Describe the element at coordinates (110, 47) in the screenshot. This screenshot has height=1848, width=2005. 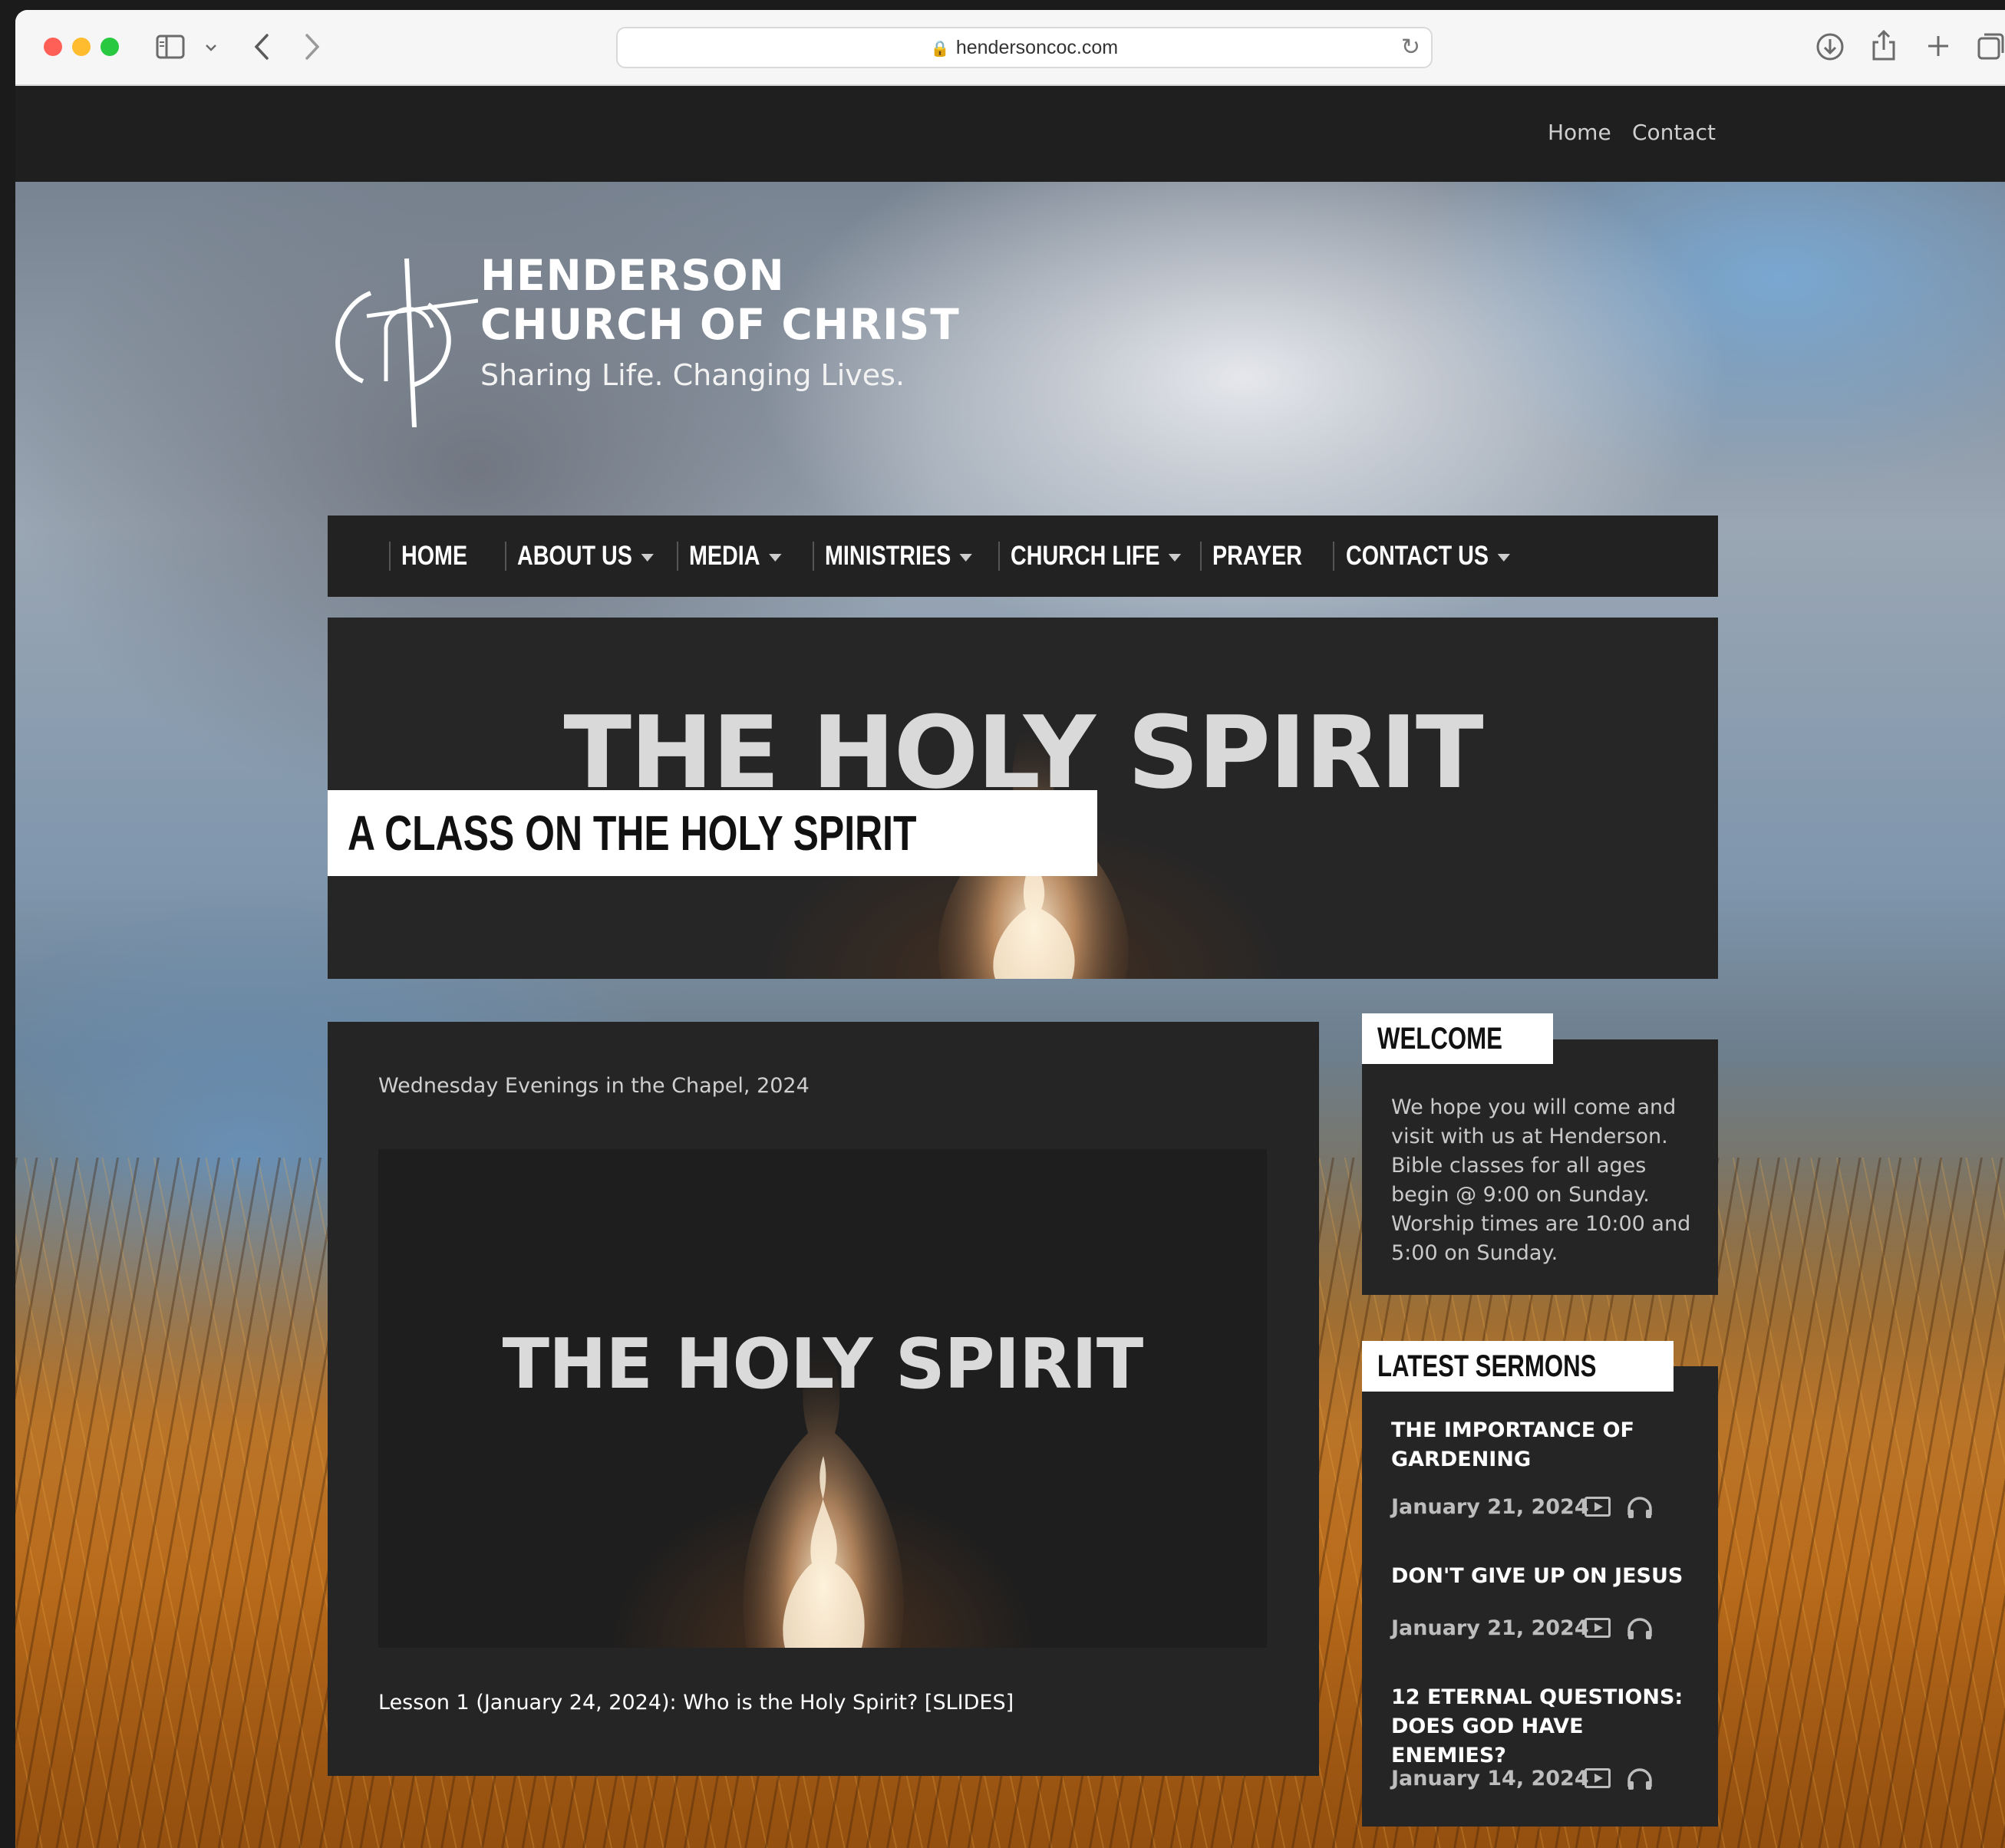
I see `maximize-window-button` at that location.